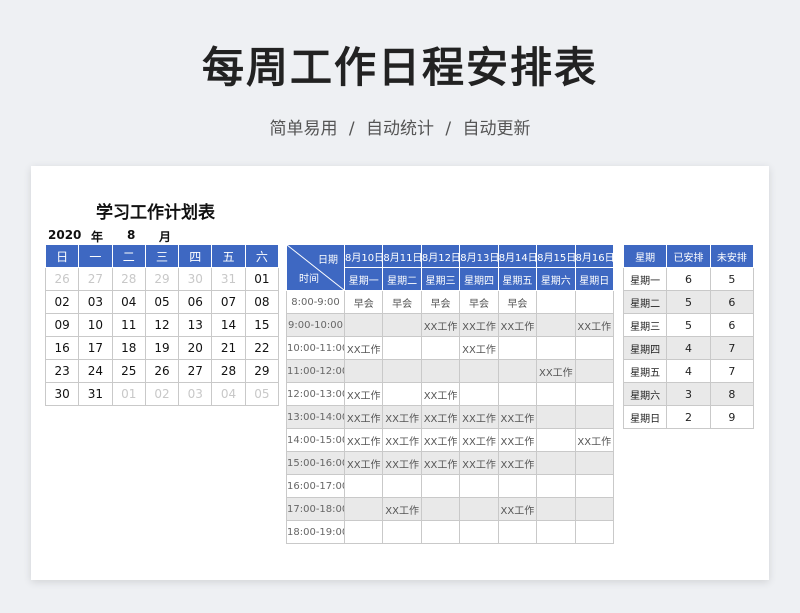 The height and width of the screenshot is (613, 800). What do you see at coordinates (195, 348) in the screenshot?
I see `calendar-day-cell: 20` at bounding box center [195, 348].